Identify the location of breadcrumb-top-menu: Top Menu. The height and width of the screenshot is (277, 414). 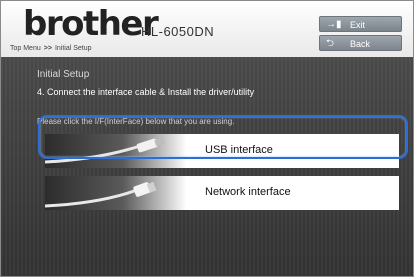
(25, 48).